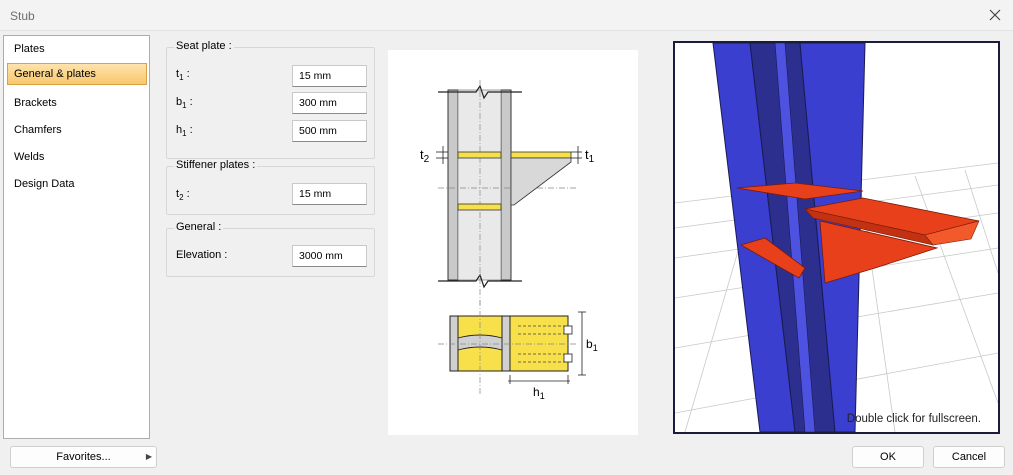 This screenshot has height=475, width=1013. Describe the element at coordinates (329, 256) in the screenshot. I see `elevation-input: 3000 mm` at that location.